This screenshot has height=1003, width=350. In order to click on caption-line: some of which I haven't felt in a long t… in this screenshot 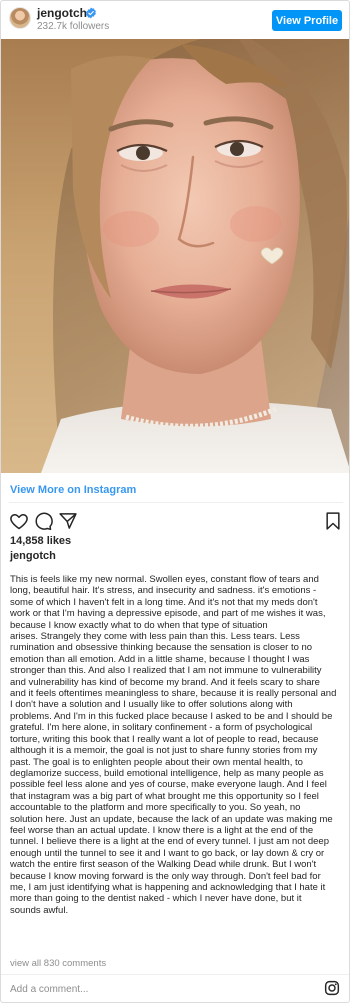, I will do `click(164, 602)`.